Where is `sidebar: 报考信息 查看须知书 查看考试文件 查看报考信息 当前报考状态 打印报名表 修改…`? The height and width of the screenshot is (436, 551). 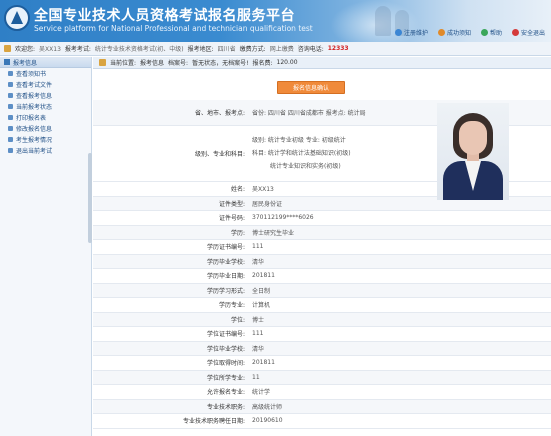
sidebar: 报考信息 查看须知书 查看考试文件 查看报考信息 当前报考状态 打印报名表 修改… is located at coordinates (46, 246).